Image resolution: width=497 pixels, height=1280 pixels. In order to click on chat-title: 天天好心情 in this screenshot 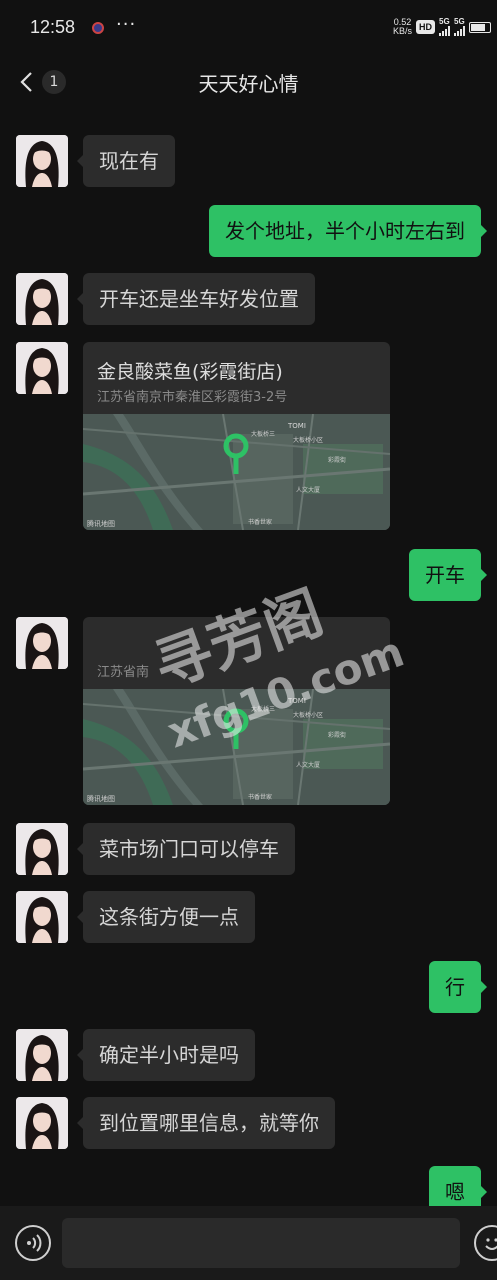, I will do `click(248, 84)`.